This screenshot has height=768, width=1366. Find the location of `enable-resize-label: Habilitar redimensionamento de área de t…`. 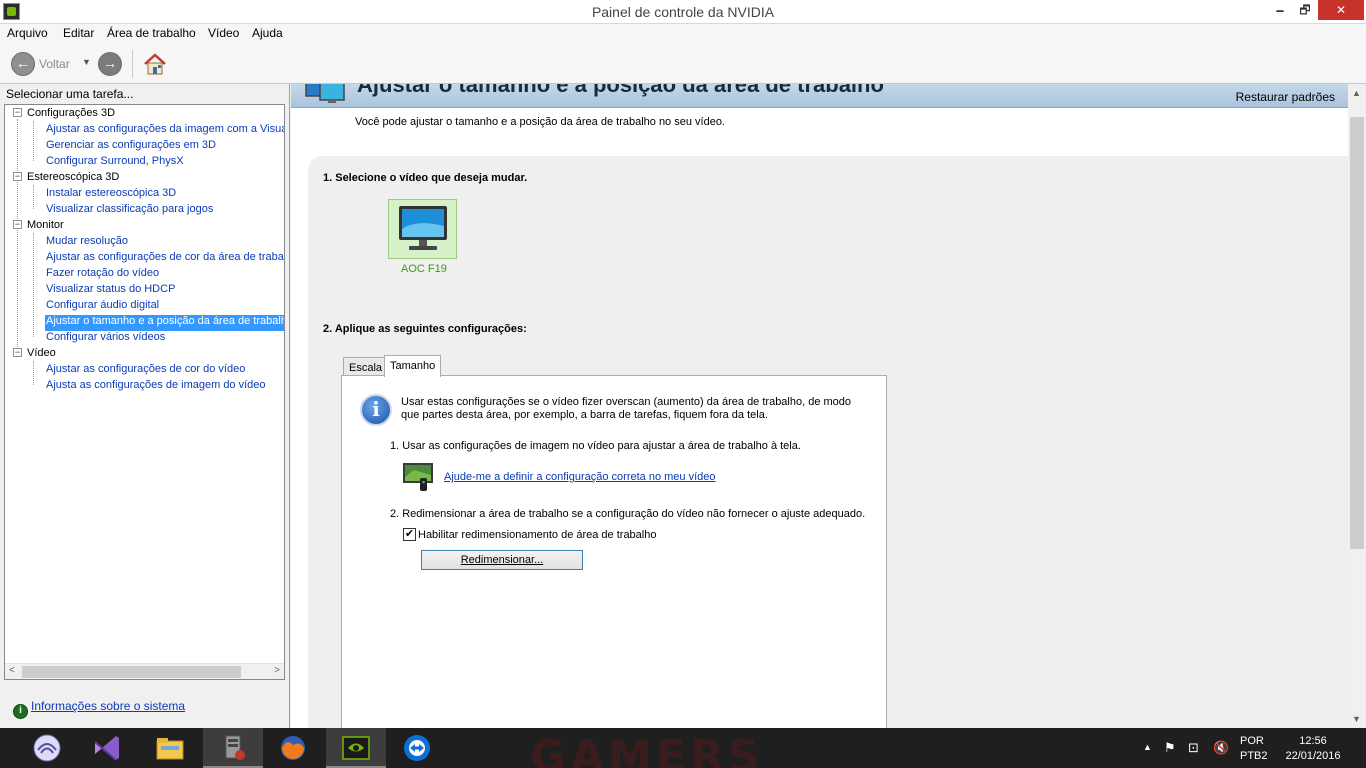

enable-resize-label: Habilitar redimensionamento de área de t… is located at coordinates (537, 535).